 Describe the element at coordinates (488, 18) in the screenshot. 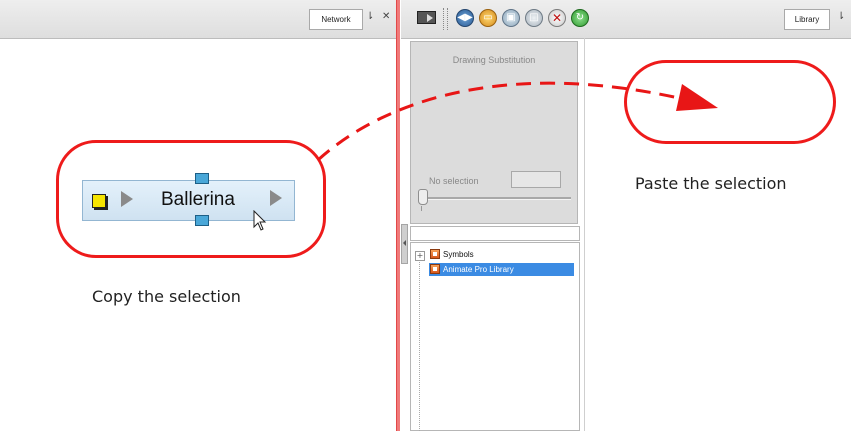

I see `folder-icon: ▭` at that location.